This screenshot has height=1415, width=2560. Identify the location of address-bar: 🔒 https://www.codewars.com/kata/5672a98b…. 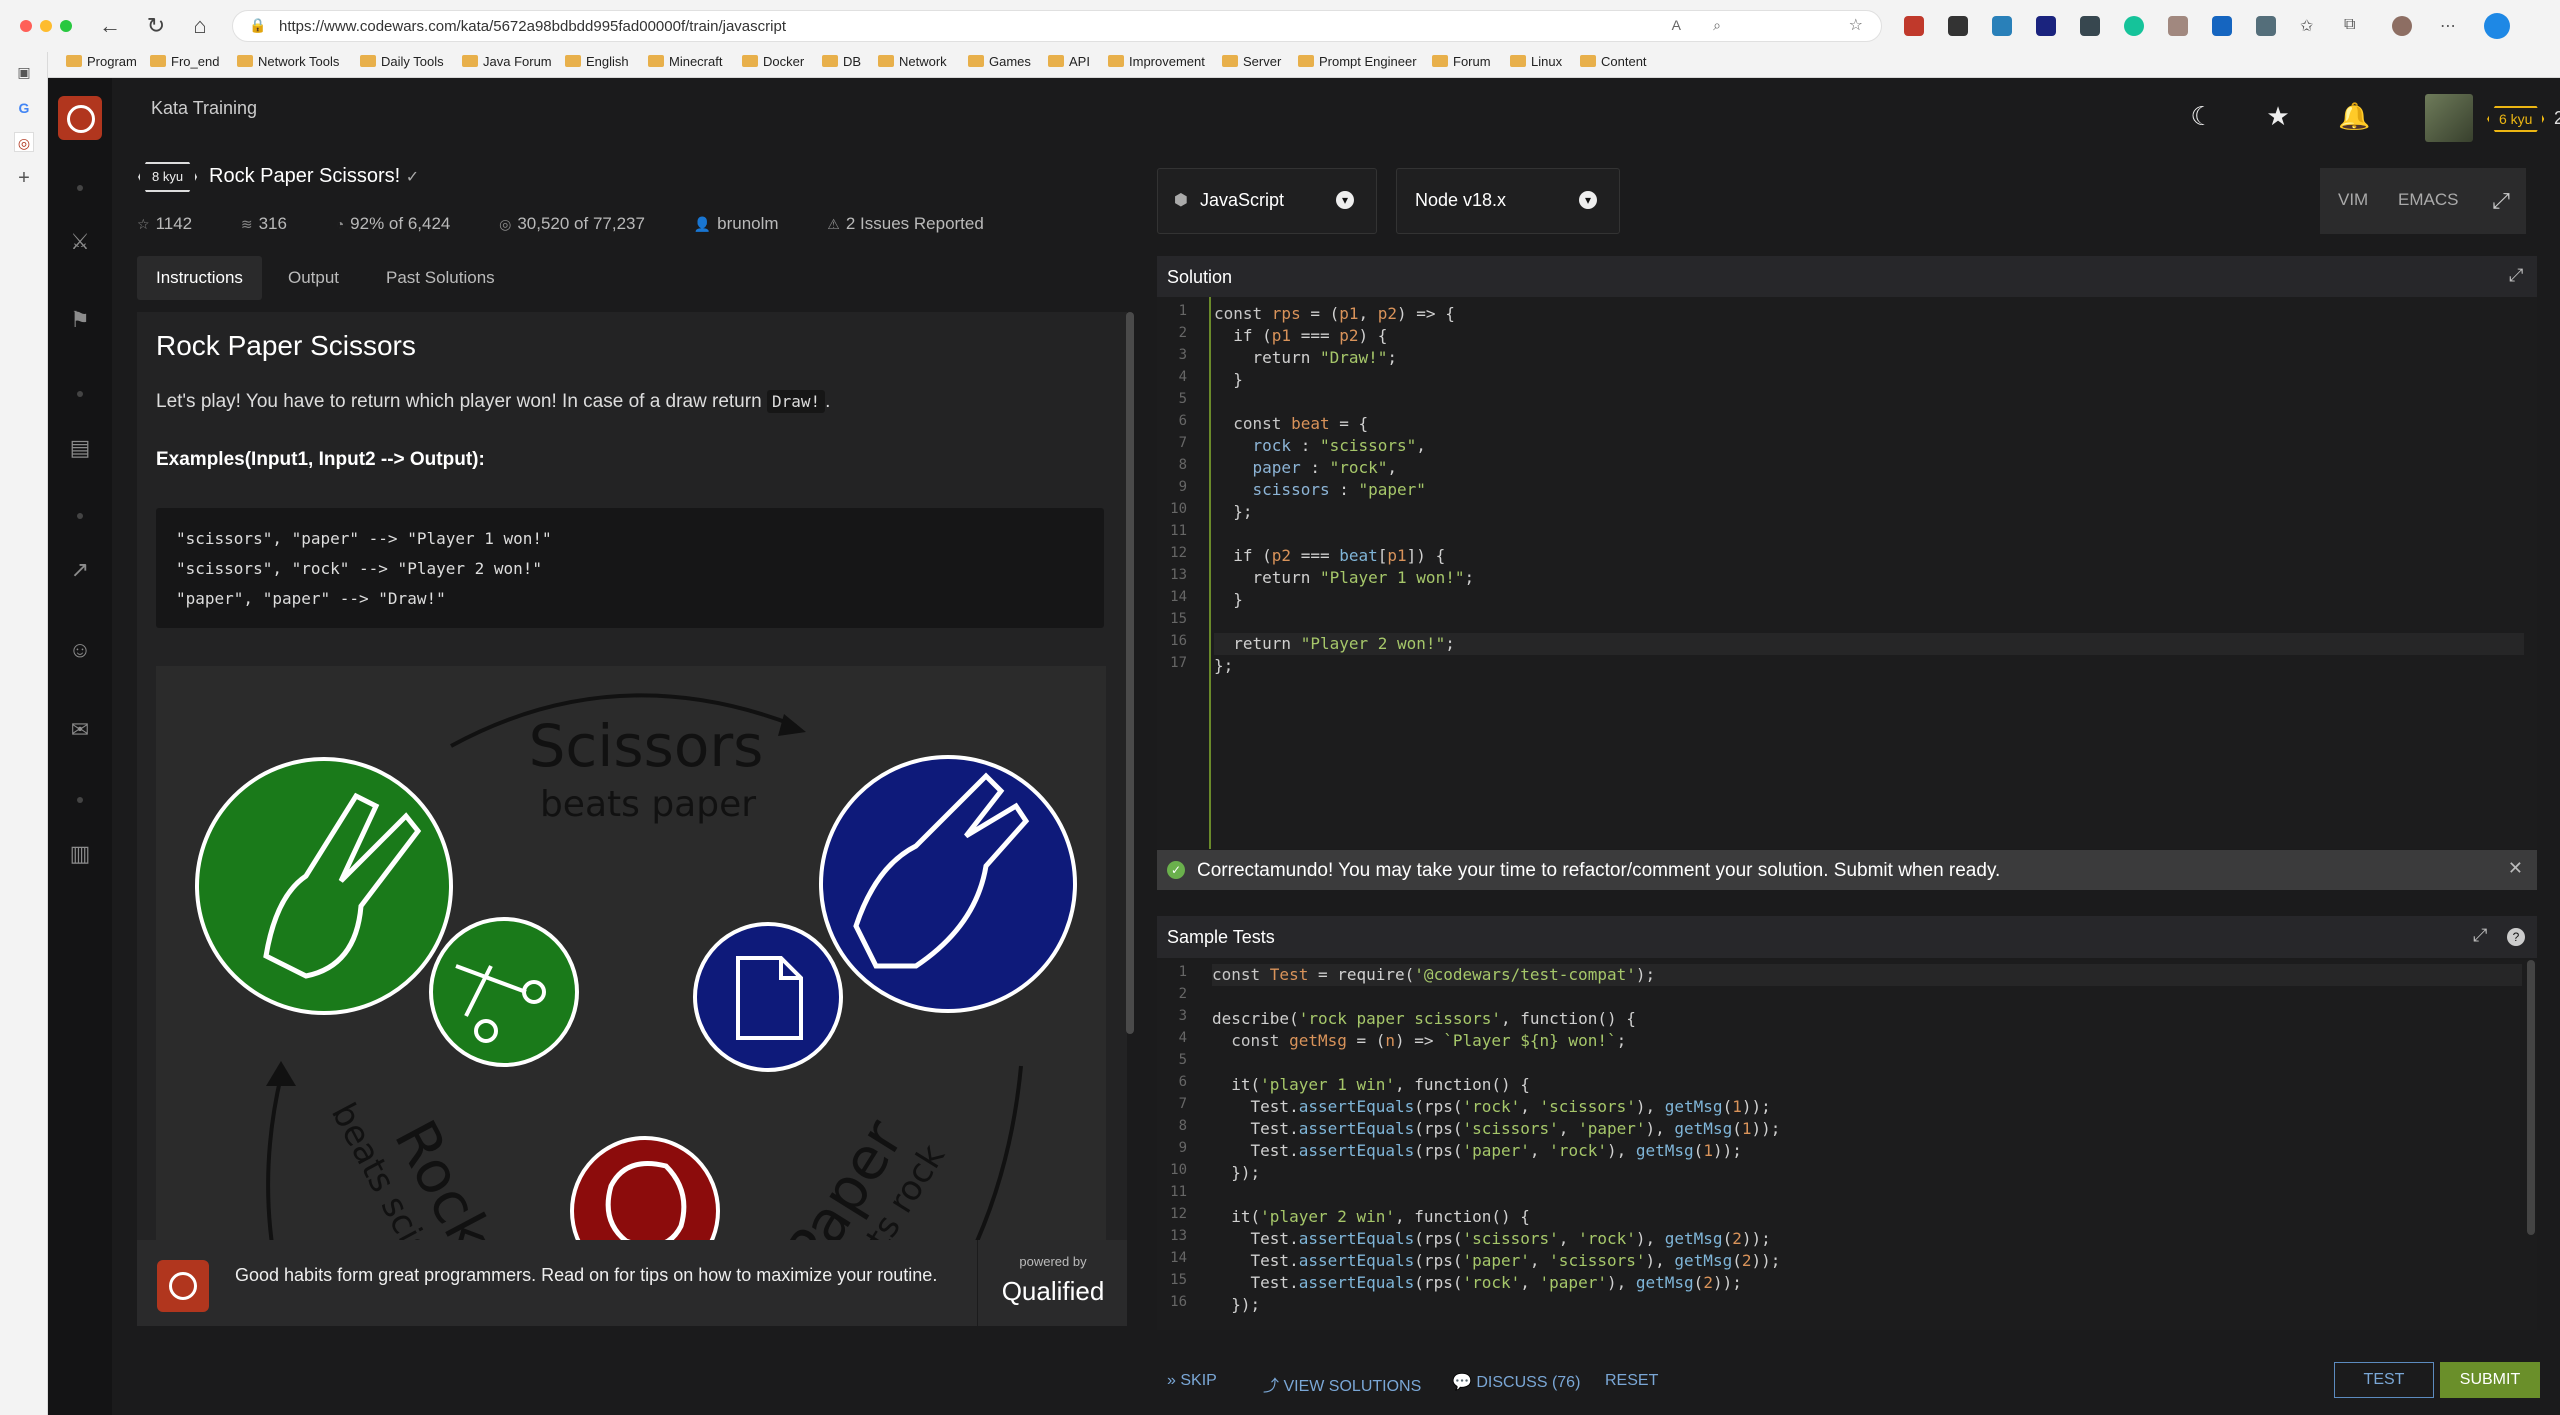
(1057, 26).